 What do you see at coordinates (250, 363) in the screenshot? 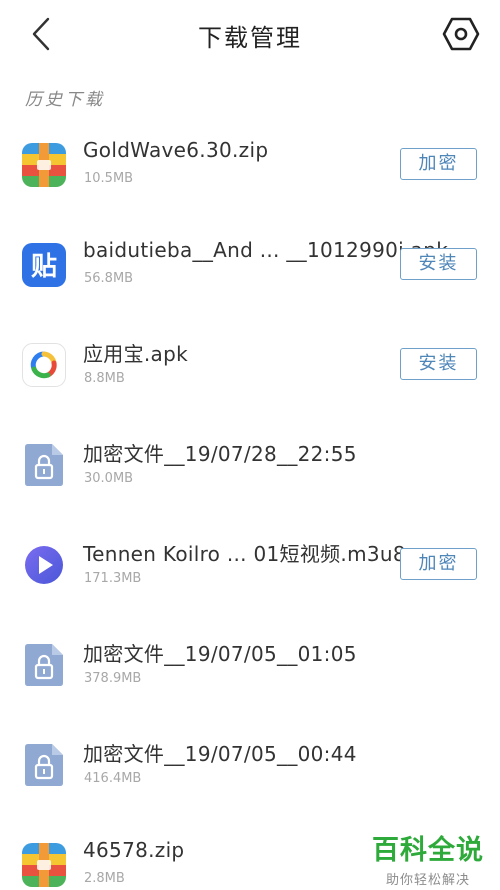
I see `download-row: 应用宝.apk 8.8MB 安装` at bounding box center [250, 363].